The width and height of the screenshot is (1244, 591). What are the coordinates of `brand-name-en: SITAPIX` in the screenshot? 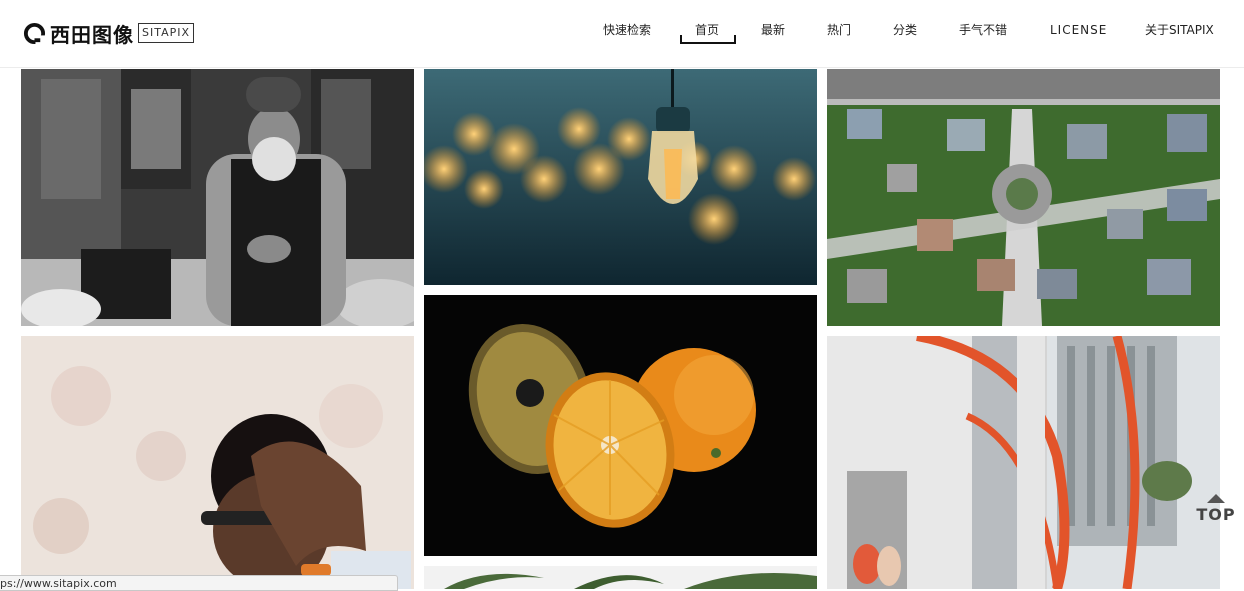 It's located at (166, 33).